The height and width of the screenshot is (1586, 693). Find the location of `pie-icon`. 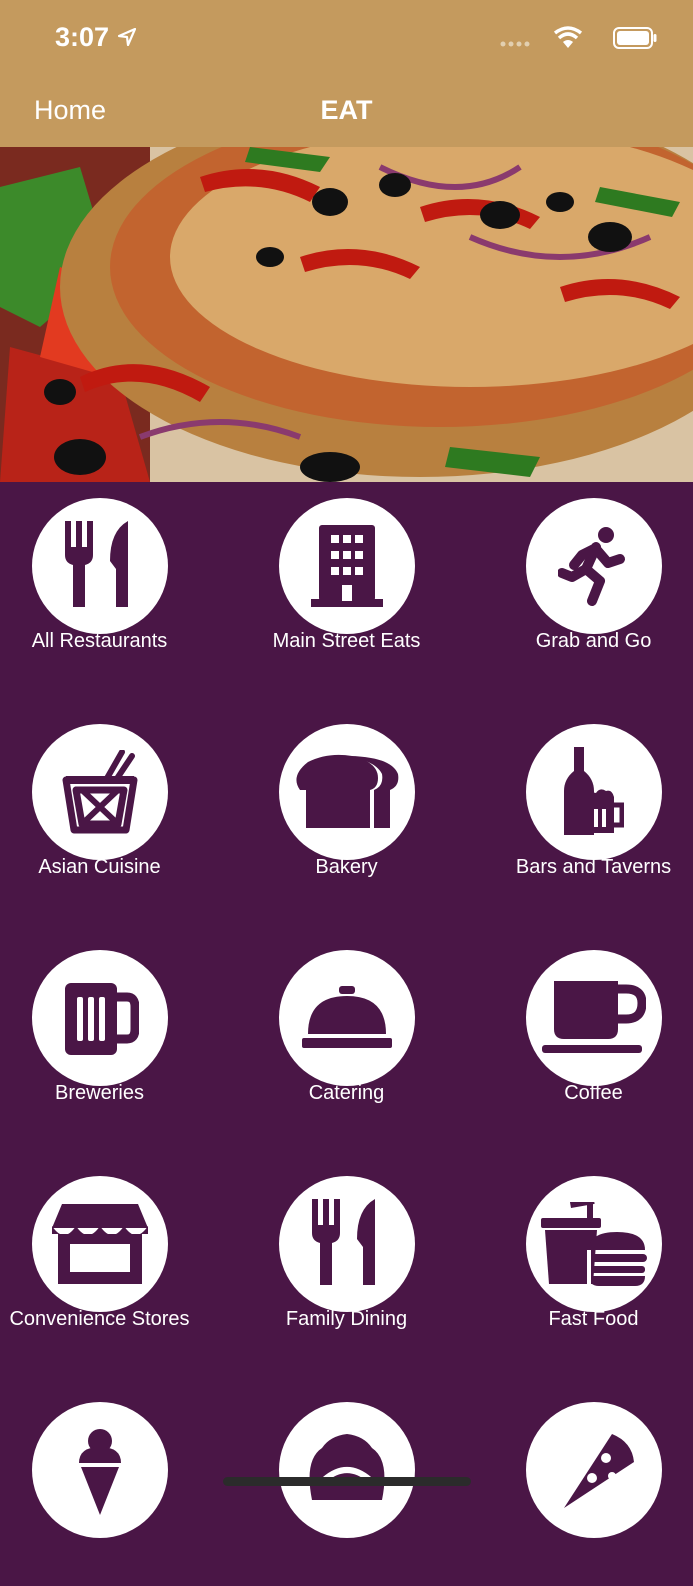

pie-icon is located at coordinates (347, 1467).